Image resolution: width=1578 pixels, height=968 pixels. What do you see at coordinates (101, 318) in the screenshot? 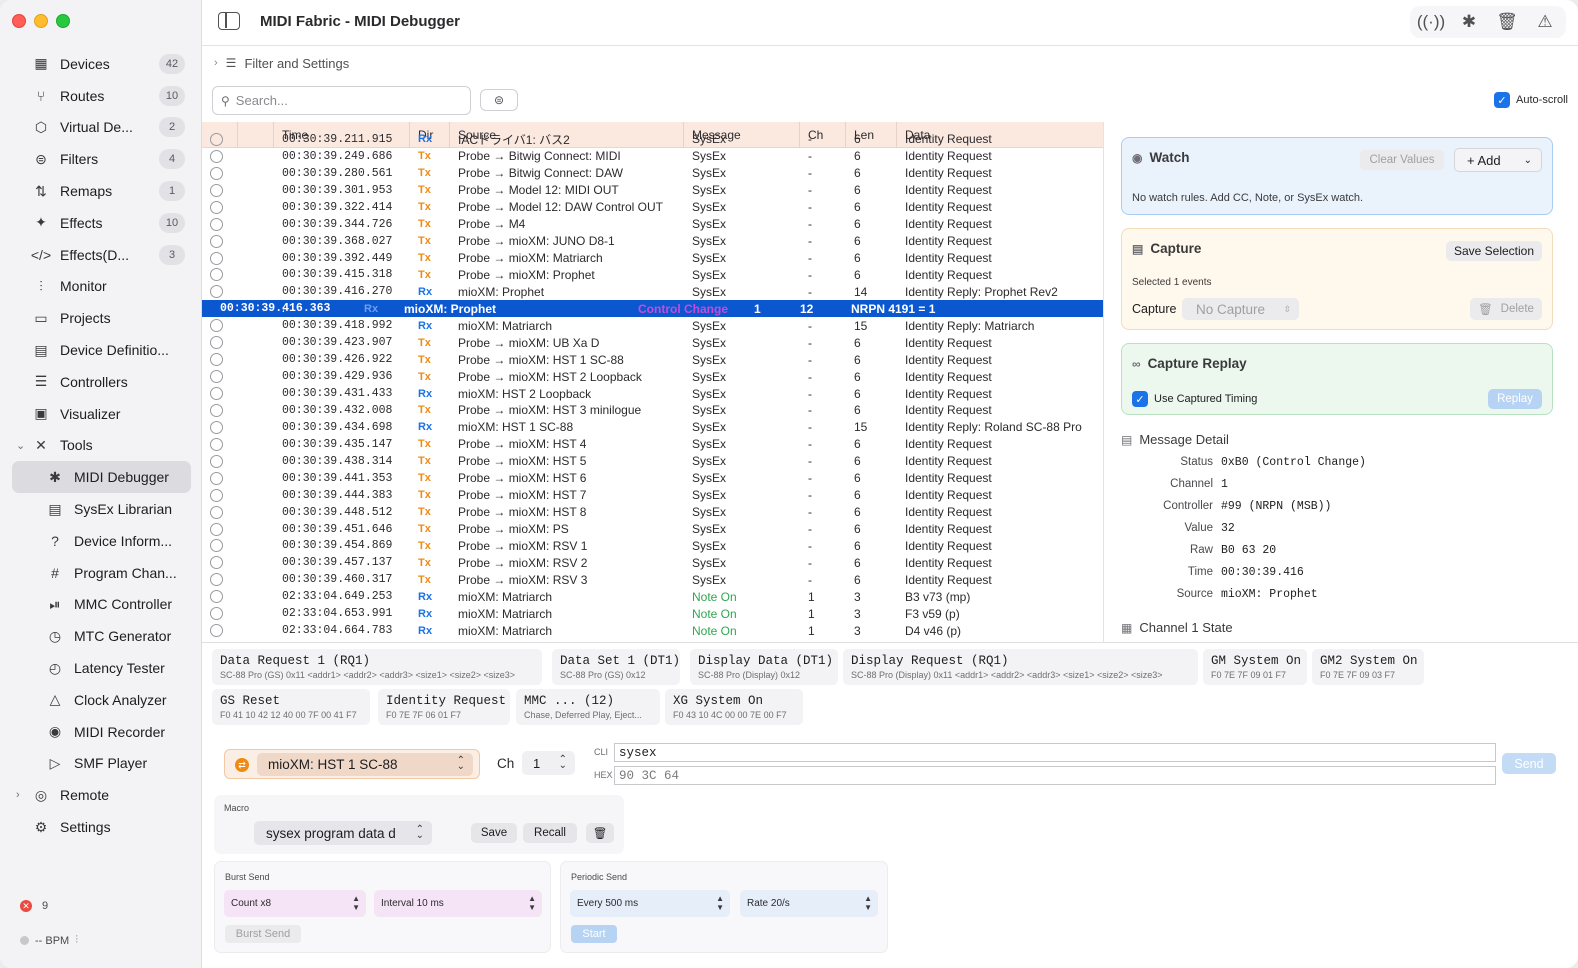
I see `sidebar-item-projects: ▭ Projects` at bounding box center [101, 318].